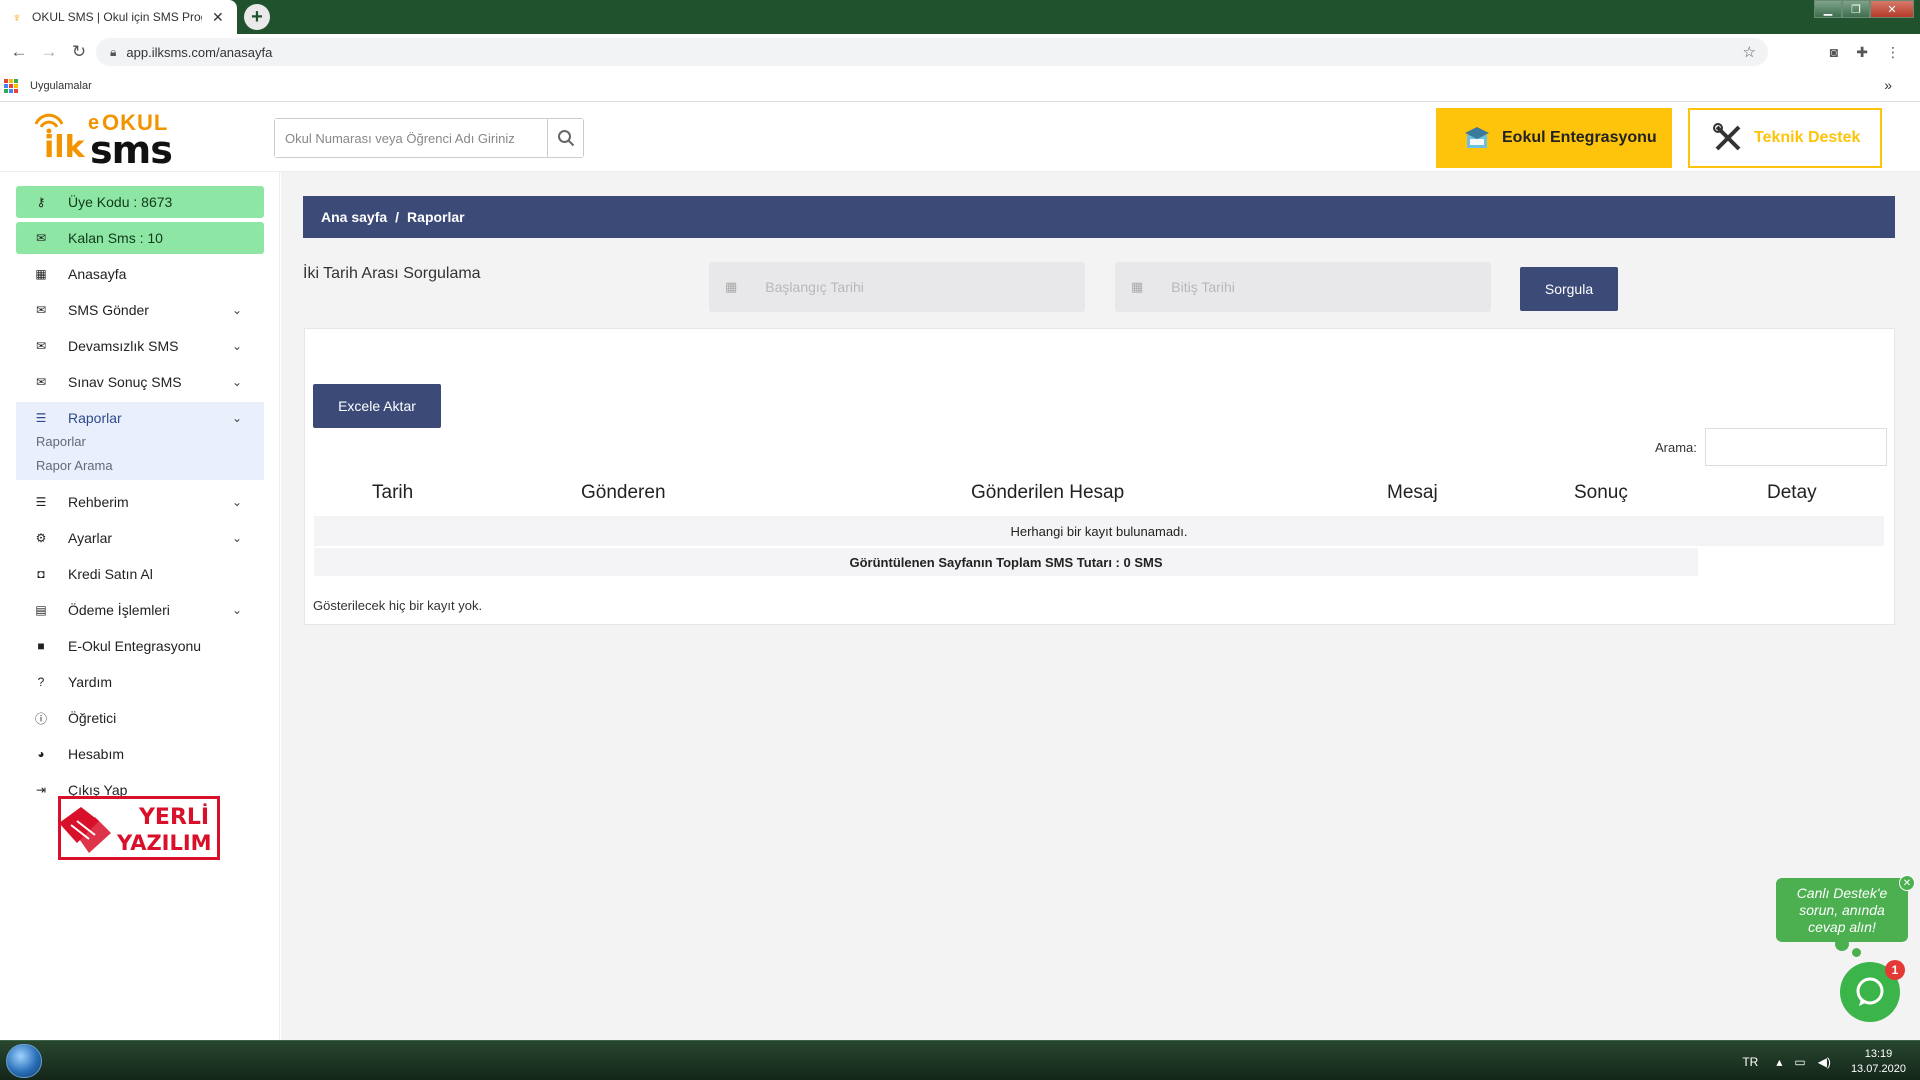 Image resolution: width=1920 pixels, height=1080 pixels. I want to click on remaining-sms-label: Kalan Sms : 10, so click(115, 238).